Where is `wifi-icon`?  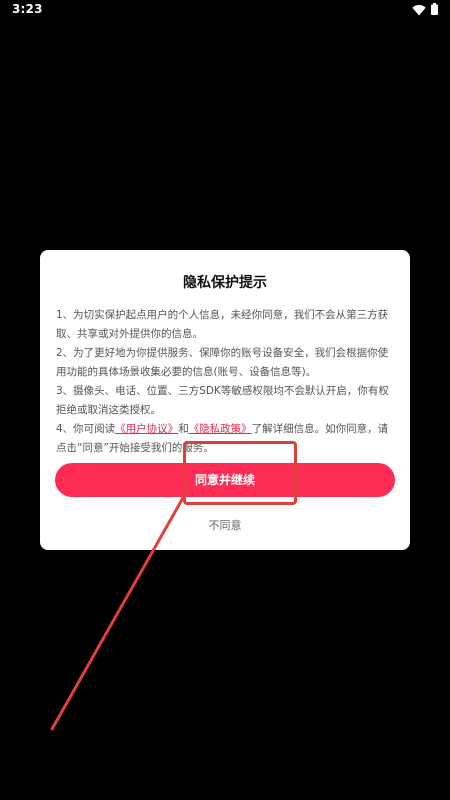
wifi-icon is located at coordinates (419, 10).